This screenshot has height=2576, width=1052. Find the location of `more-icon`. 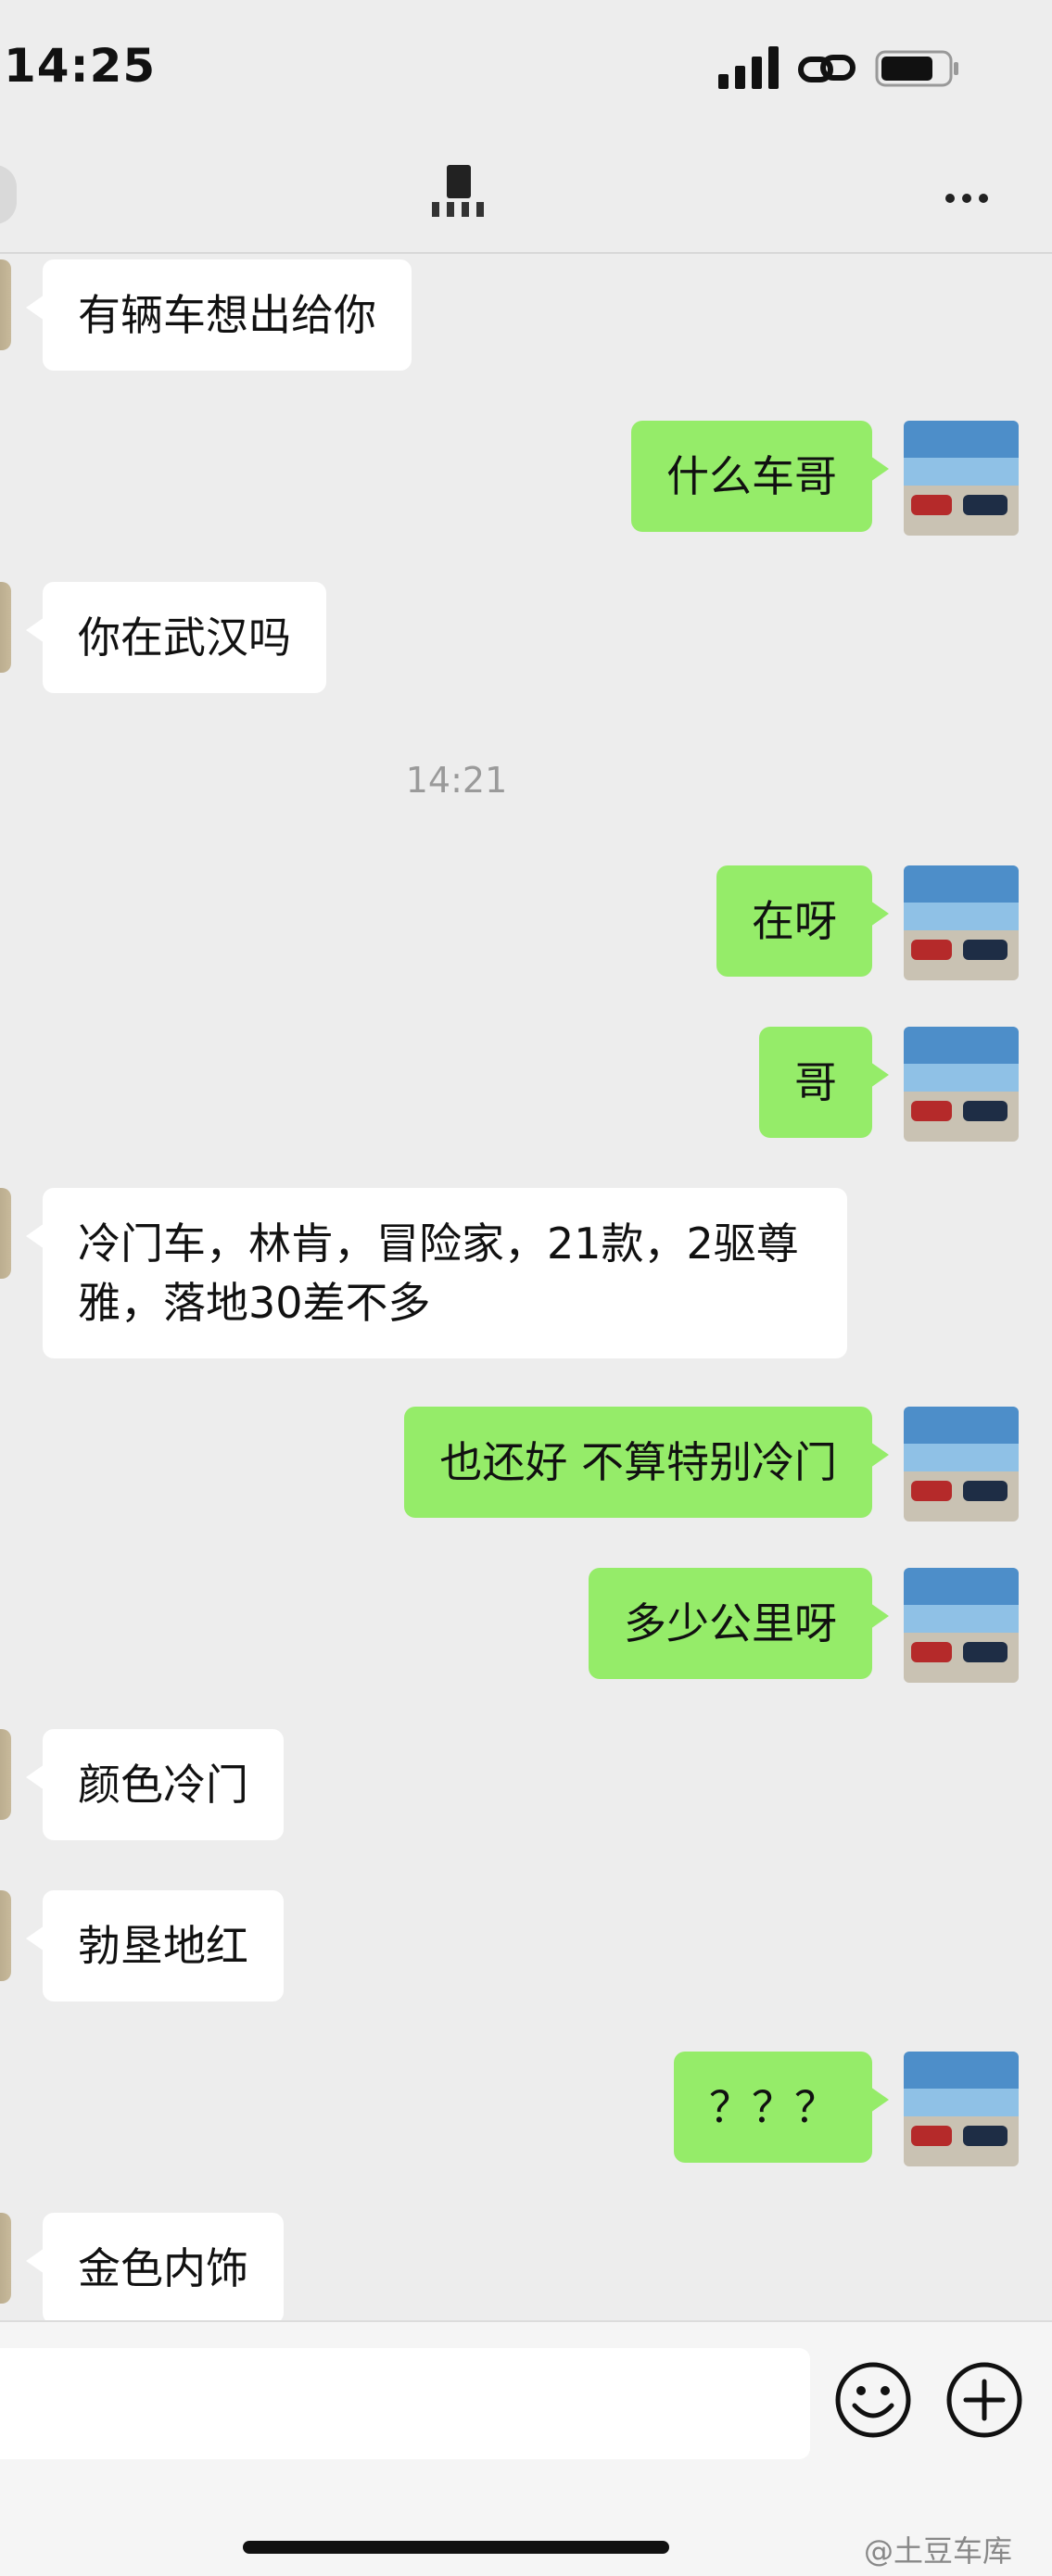

more-icon is located at coordinates (970, 197).